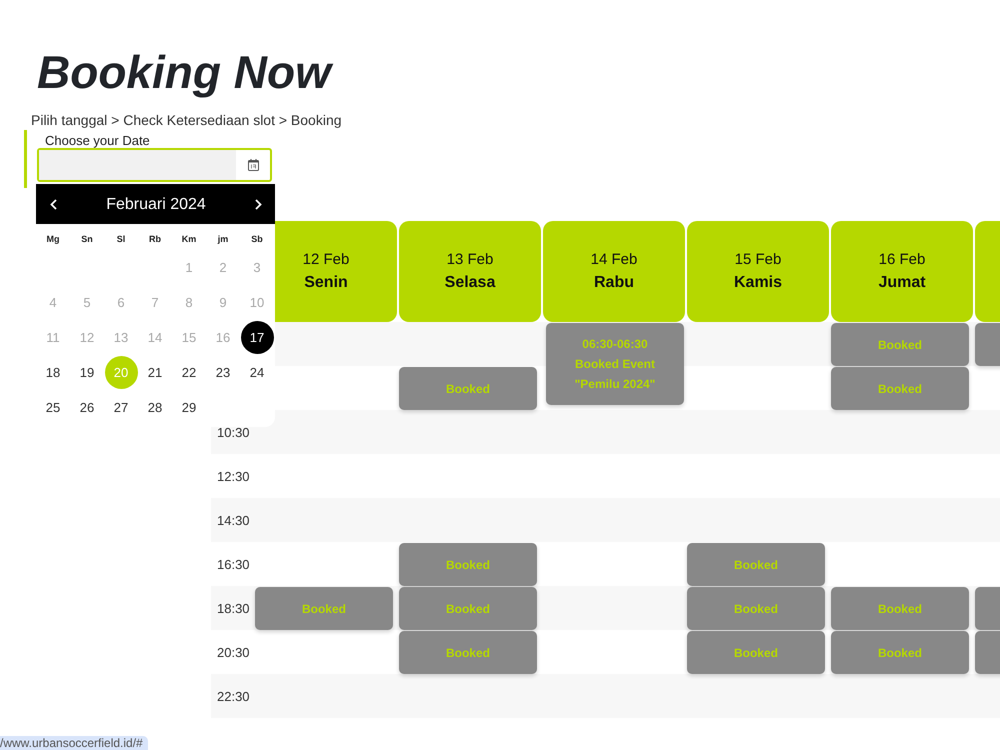 The height and width of the screenshot is (750, 1000). Describe the element at coordinates (155, 337) in the screenshot. I see `calendar-day: 14` at that location.